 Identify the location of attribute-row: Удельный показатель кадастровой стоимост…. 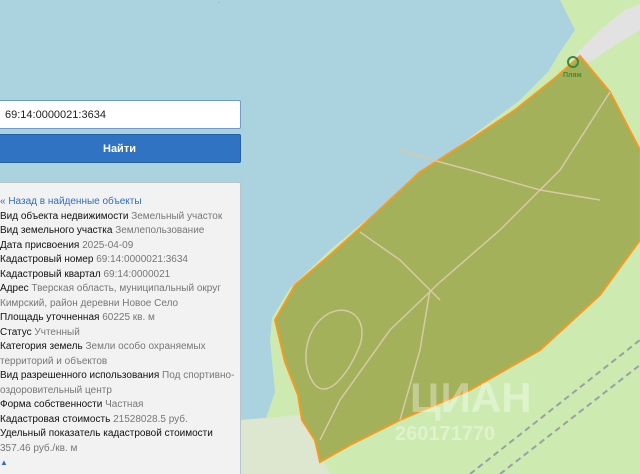
(120, 441).